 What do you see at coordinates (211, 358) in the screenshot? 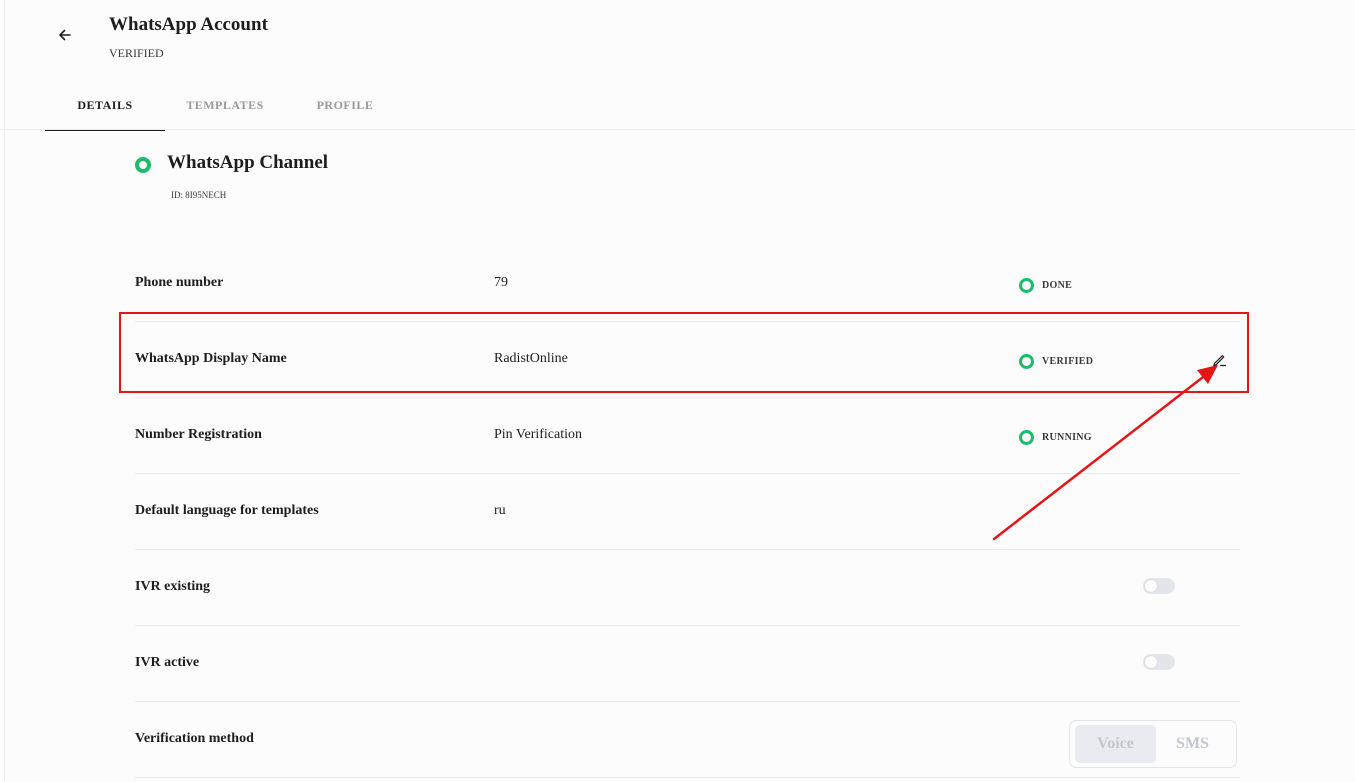
I see `row-label: WhatsApp Display Name` at bounding box center [211, 358].